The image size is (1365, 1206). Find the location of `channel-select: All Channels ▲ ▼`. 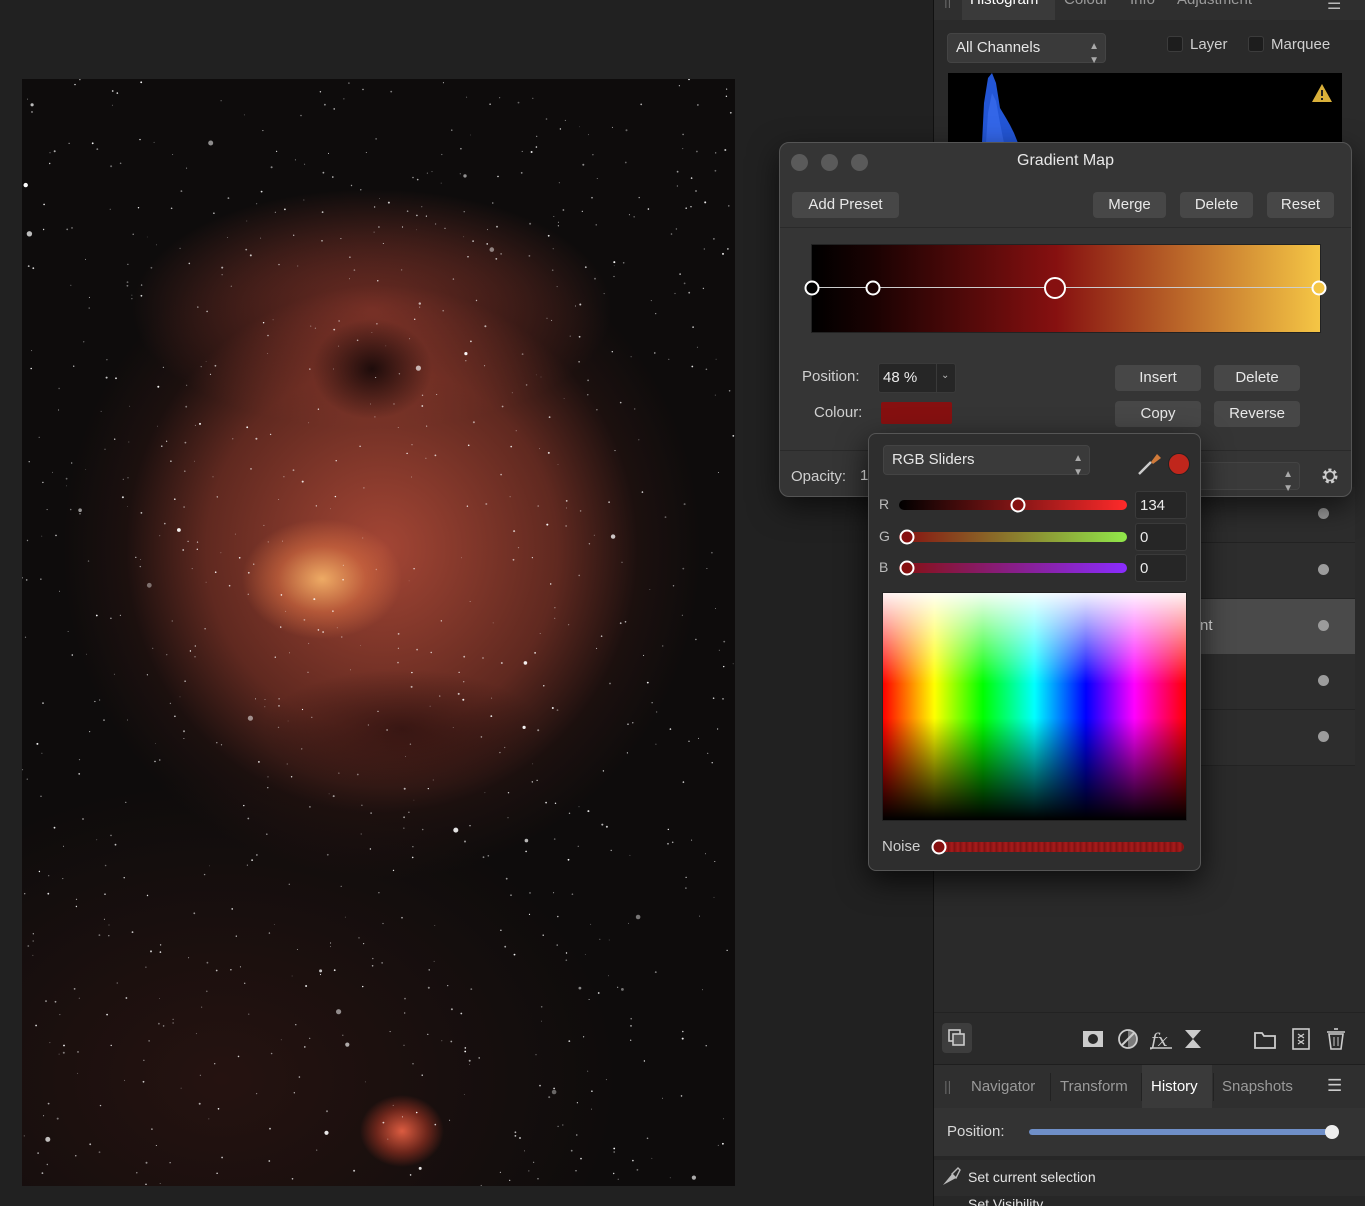

channel-select: All Channels ▲ ▼ is located at coordinates (1026, 49).